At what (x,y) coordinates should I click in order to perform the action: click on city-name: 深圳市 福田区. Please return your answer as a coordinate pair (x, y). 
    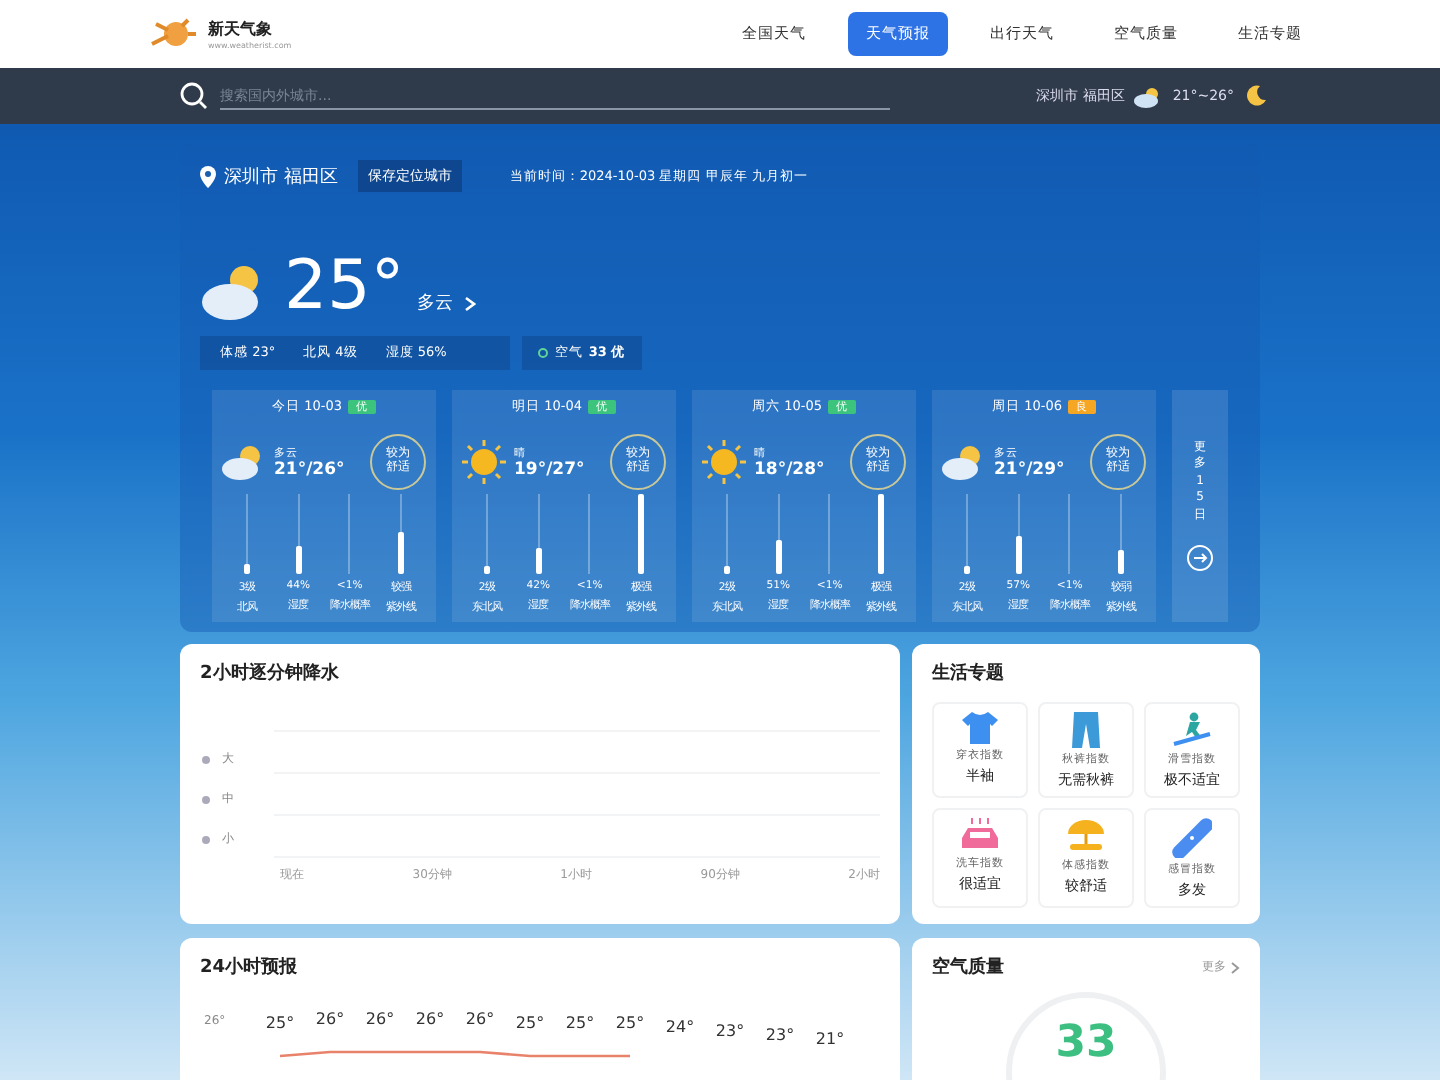
    Looking at the image, I should click on (281, 177).